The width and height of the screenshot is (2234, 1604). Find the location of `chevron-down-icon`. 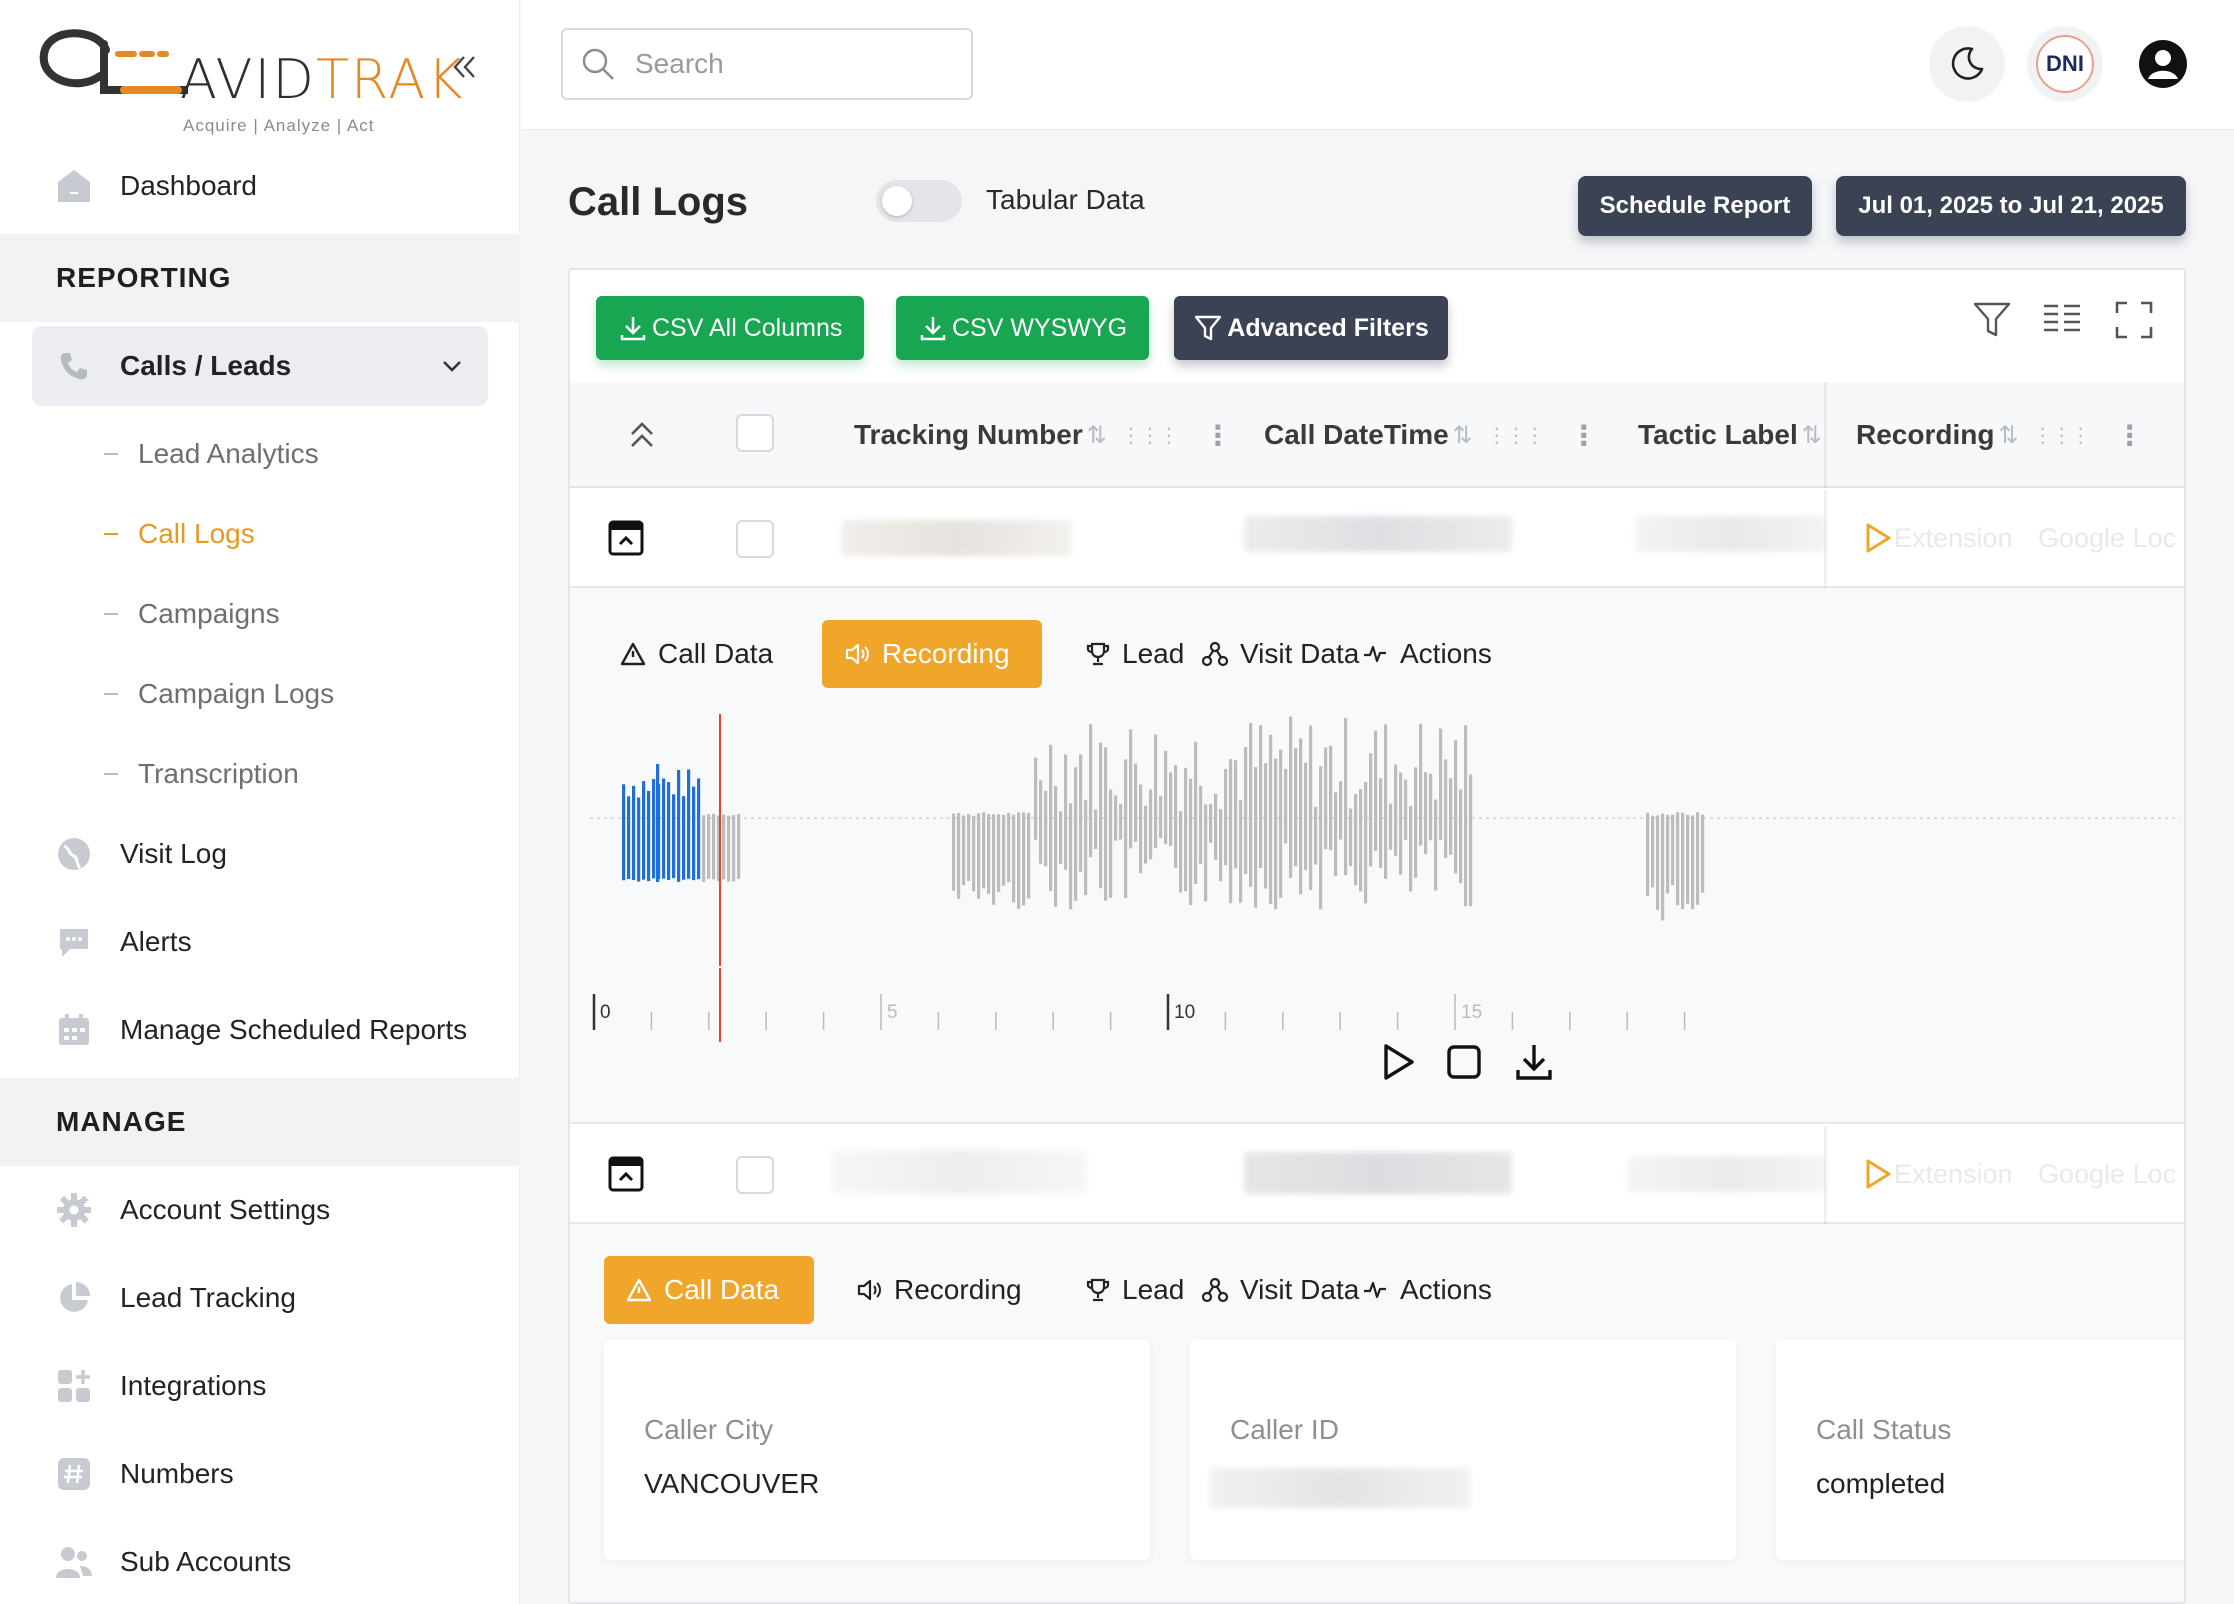

chevron-down-icon is located at coordinates (452, 366).